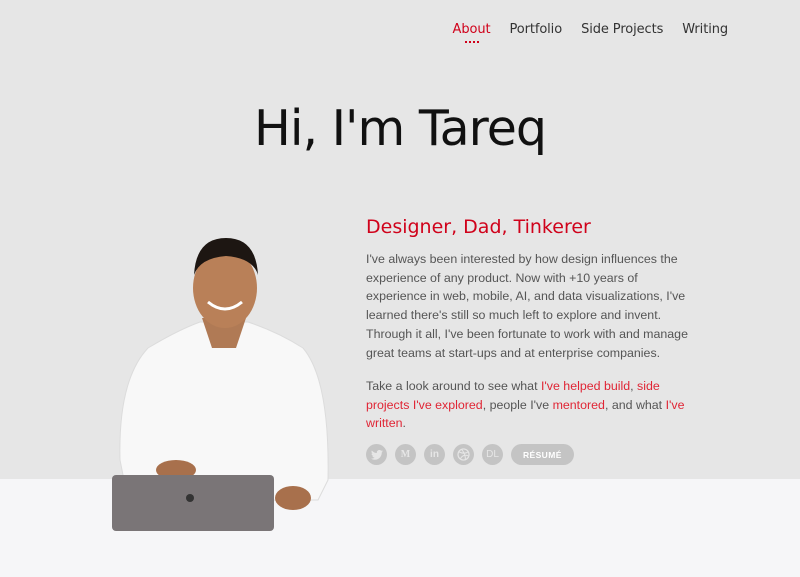  I want to click on main-nav: About Portfolio Side Projects Writing, so click(591, 29).